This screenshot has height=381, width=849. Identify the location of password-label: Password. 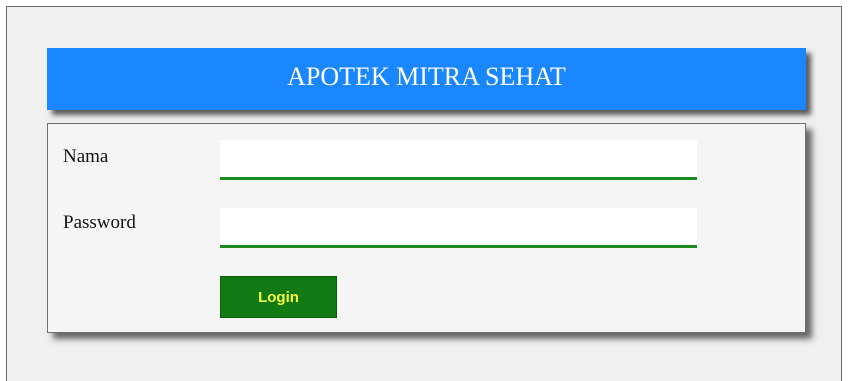
(99, 222).